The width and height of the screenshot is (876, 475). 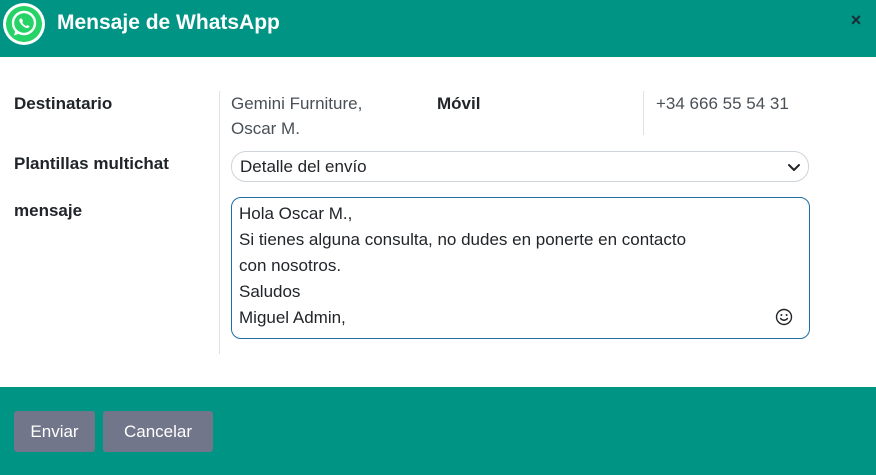 I want to click on recipient-company: Gemini Furniture,, so click(x=297, y=103).